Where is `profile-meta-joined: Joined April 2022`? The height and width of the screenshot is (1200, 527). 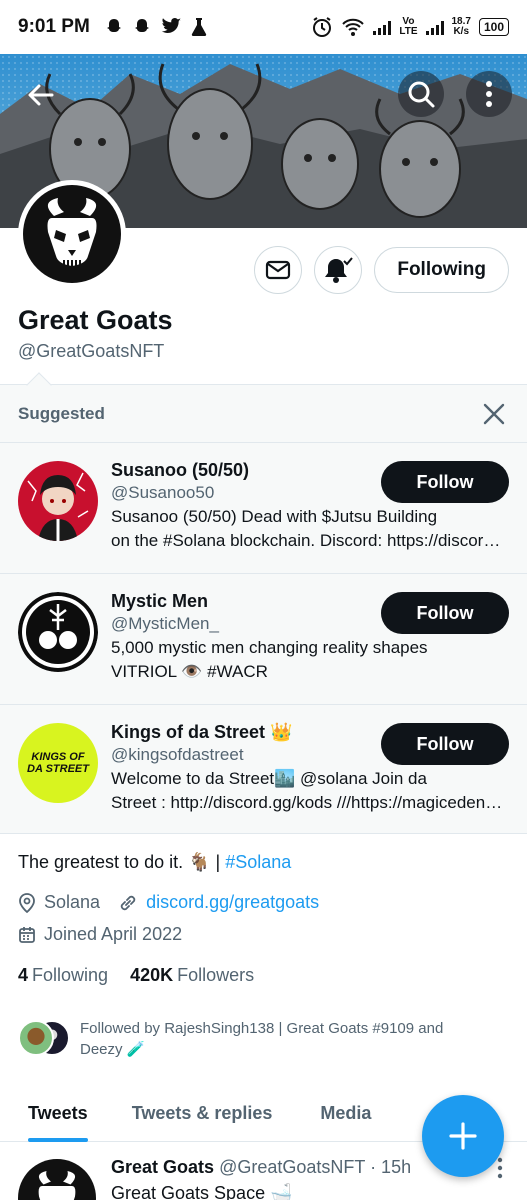 profile-meta-joined: Joined April 2022 is located at coordinates (100, 934).